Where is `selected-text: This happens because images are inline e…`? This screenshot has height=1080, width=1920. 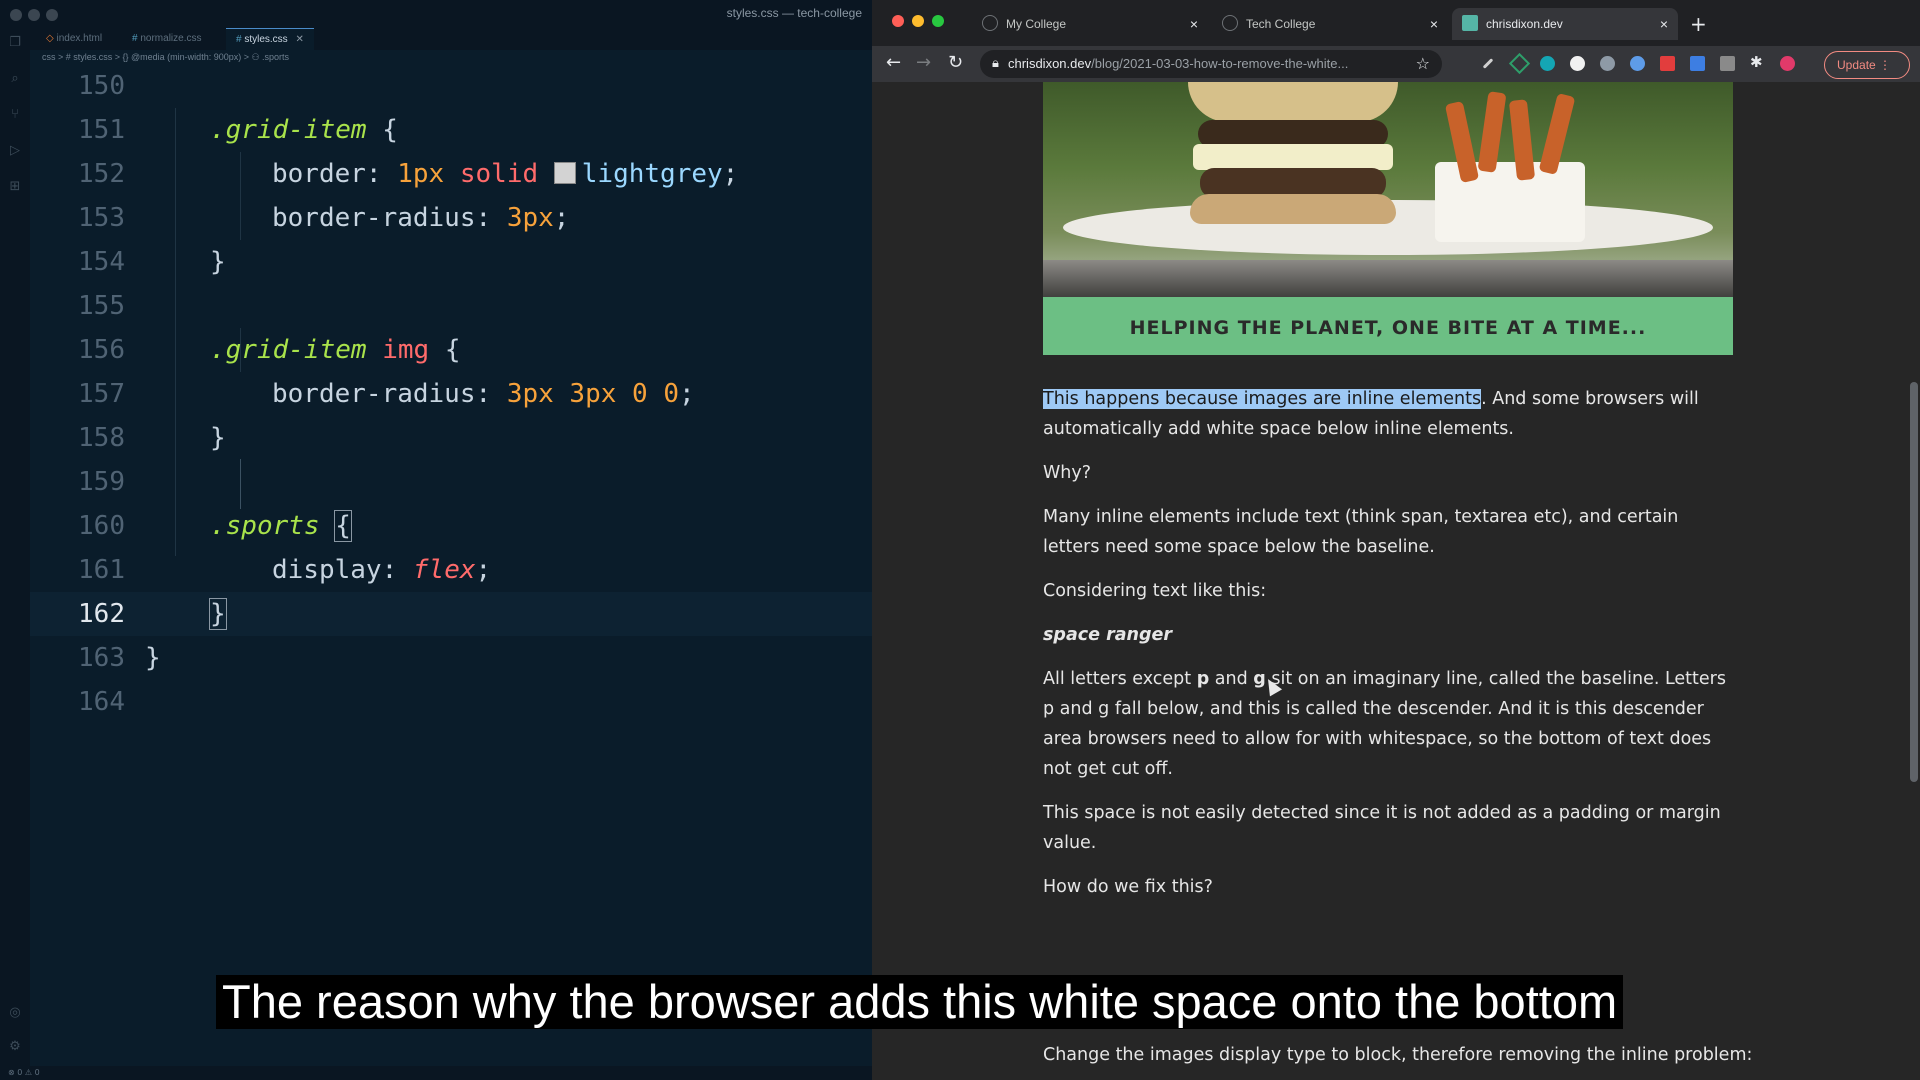
selected-text: This happens because images are inline e… is located at coordinates (1262, 399).